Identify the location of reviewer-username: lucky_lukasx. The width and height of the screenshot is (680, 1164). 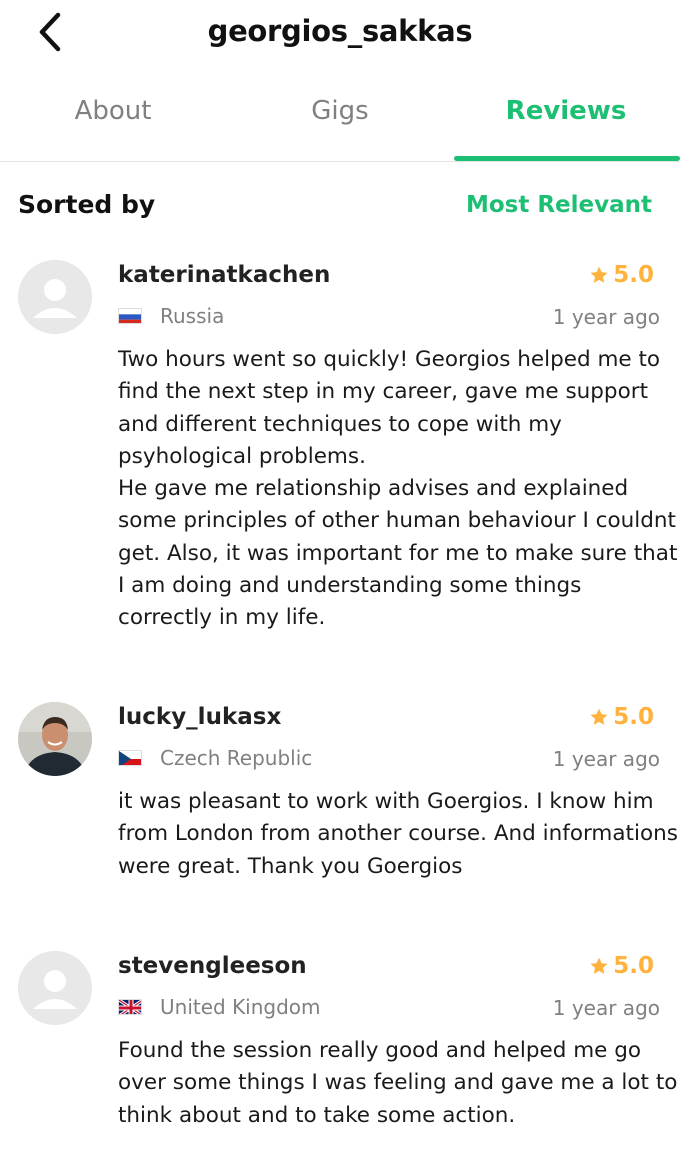
(199, 717).